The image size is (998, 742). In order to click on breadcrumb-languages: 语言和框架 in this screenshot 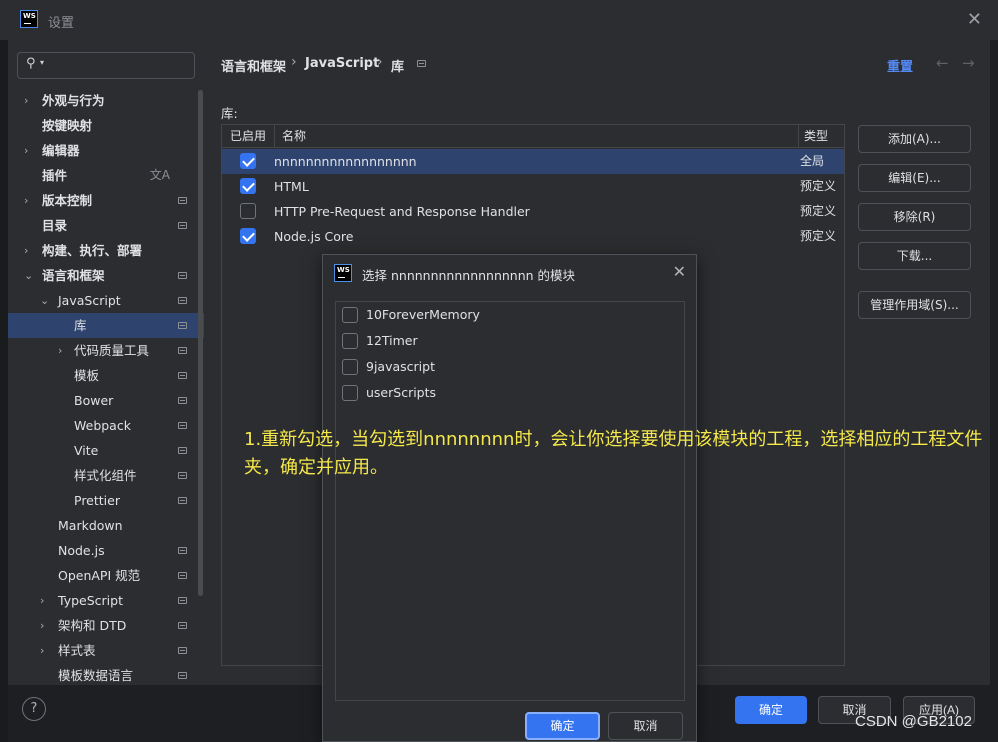, I will do `click(253, 65)`.